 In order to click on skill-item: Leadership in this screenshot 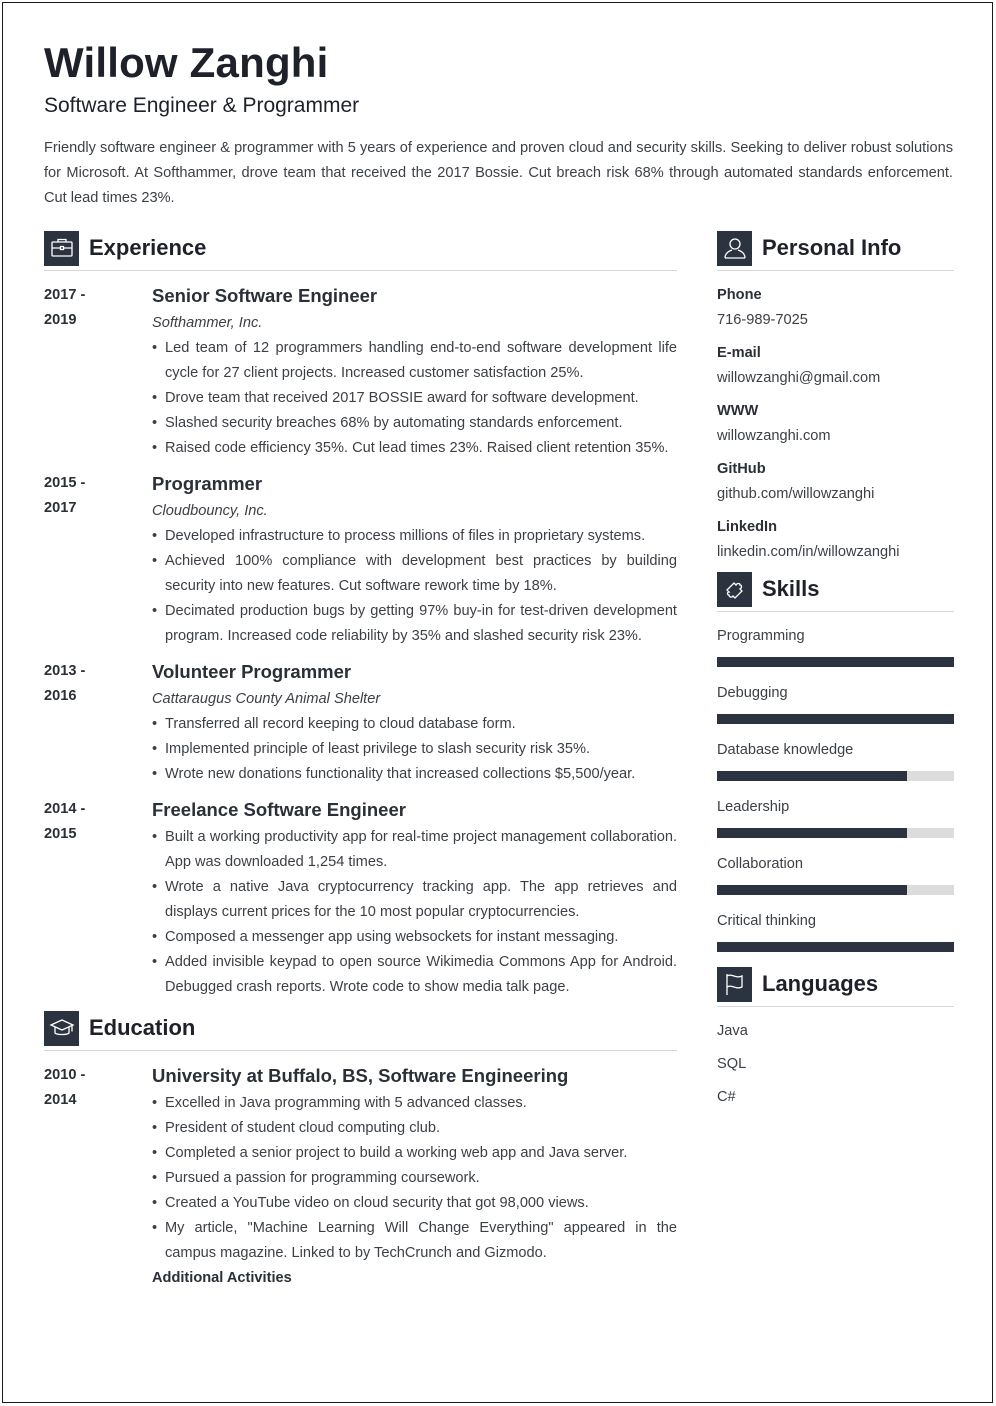, I will do `click(835, 816)`.